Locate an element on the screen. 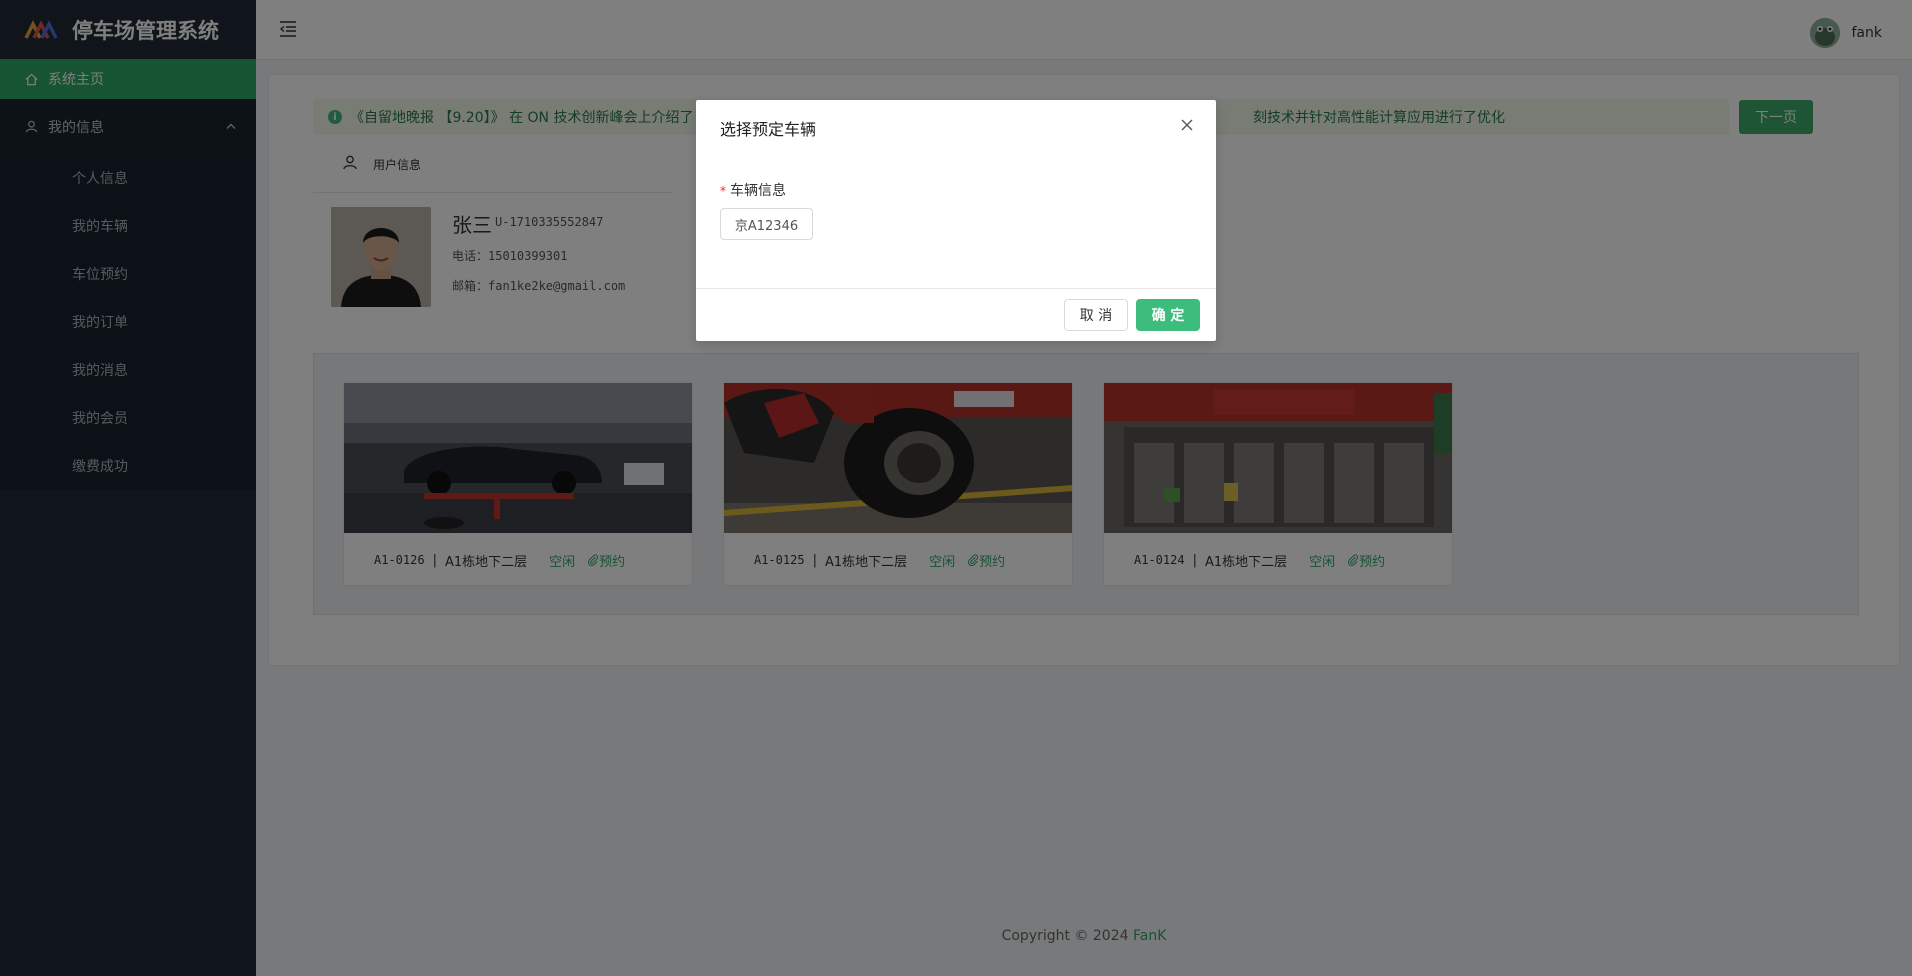 The height and width of the screenshot is (976, 1912). close-icon is located at coordinates (1187, 125).